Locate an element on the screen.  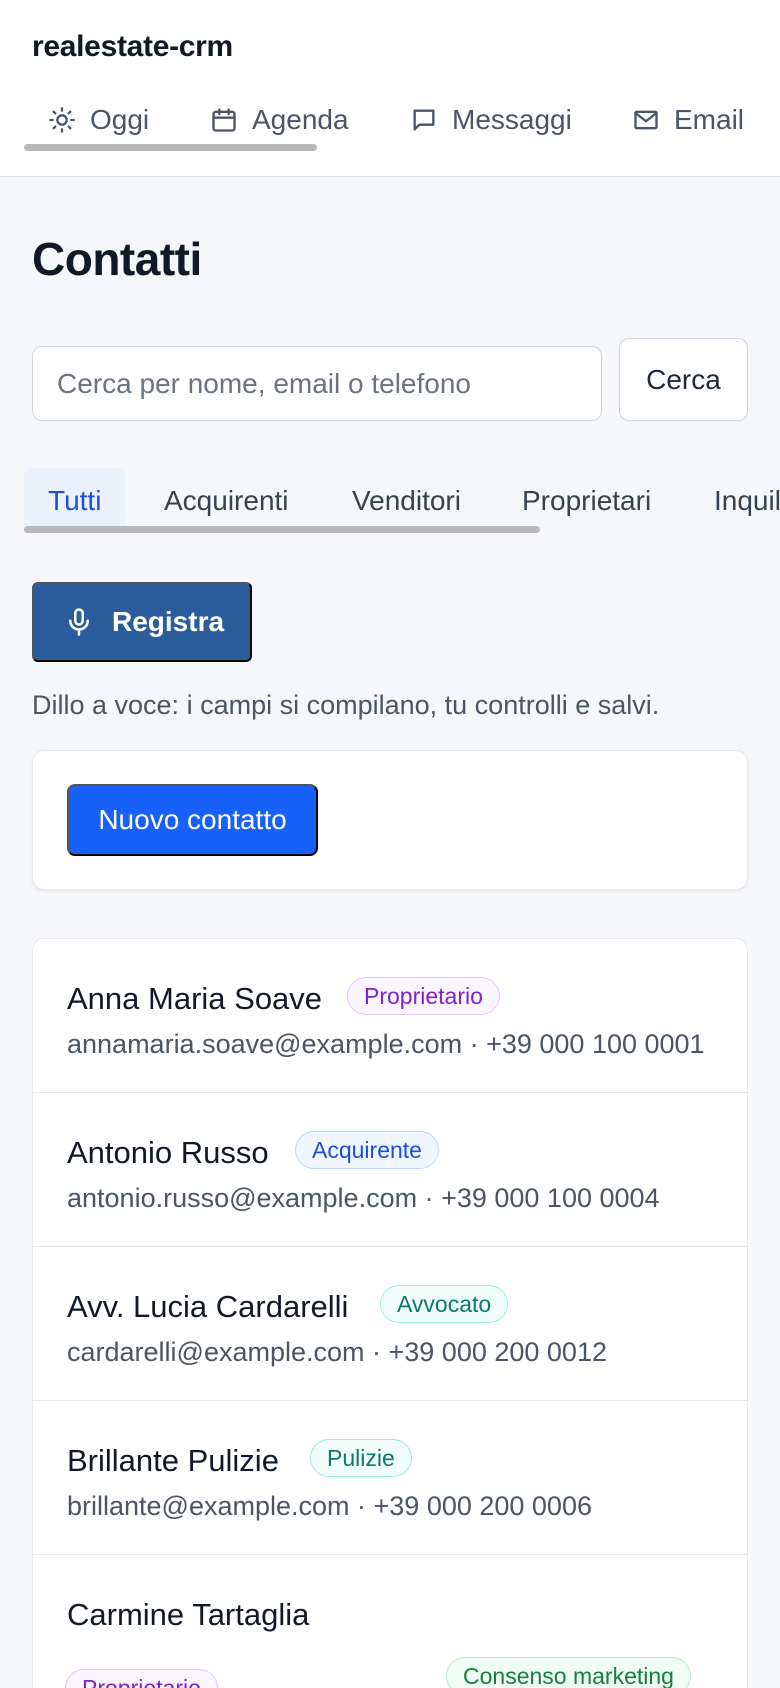
tab-venditori: Venditori is located at coordinates (406, 498).